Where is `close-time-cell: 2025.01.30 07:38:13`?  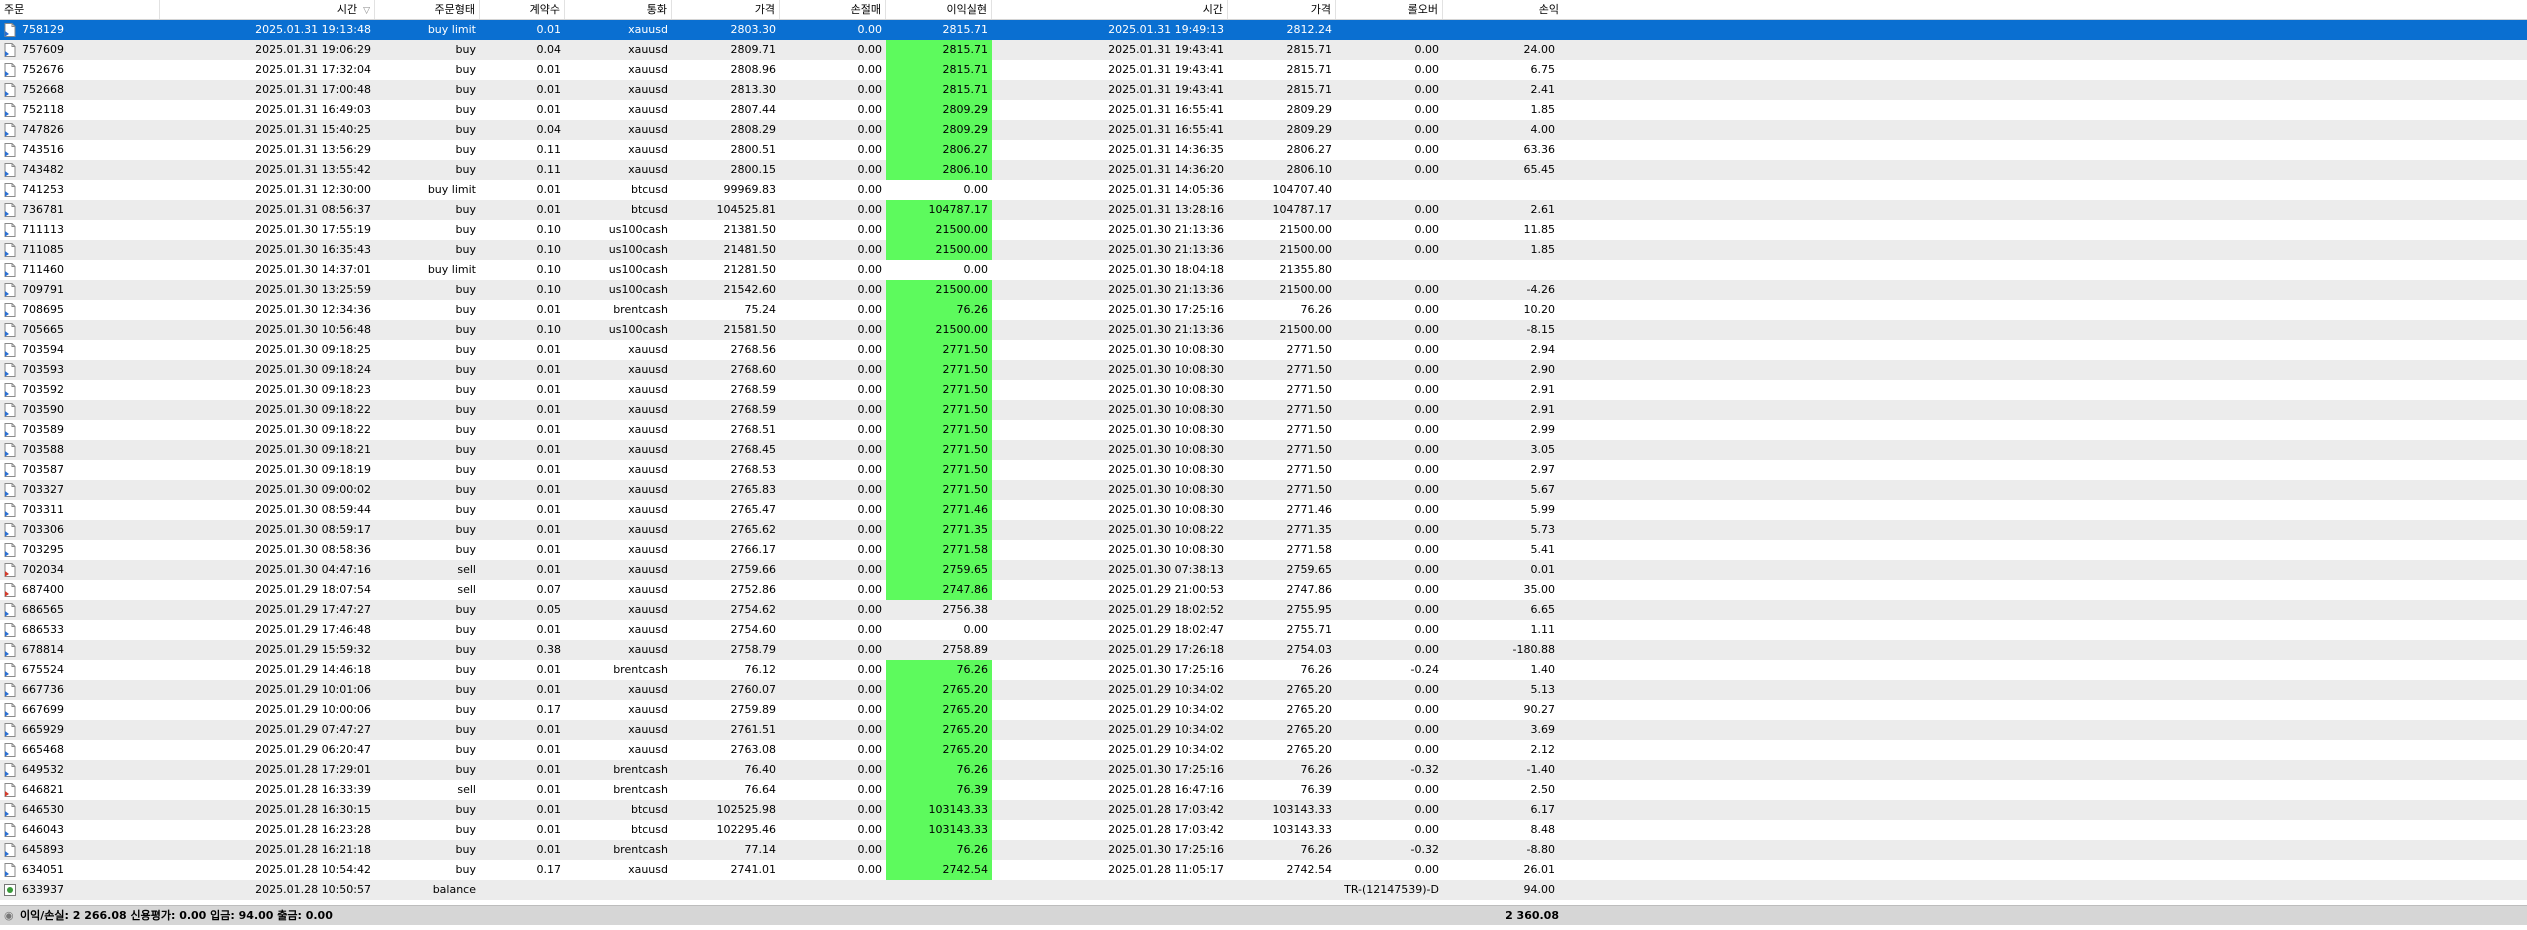 close-time-cell: 2025.01.30 07:38:13 is located at coordinates (1166, 569).